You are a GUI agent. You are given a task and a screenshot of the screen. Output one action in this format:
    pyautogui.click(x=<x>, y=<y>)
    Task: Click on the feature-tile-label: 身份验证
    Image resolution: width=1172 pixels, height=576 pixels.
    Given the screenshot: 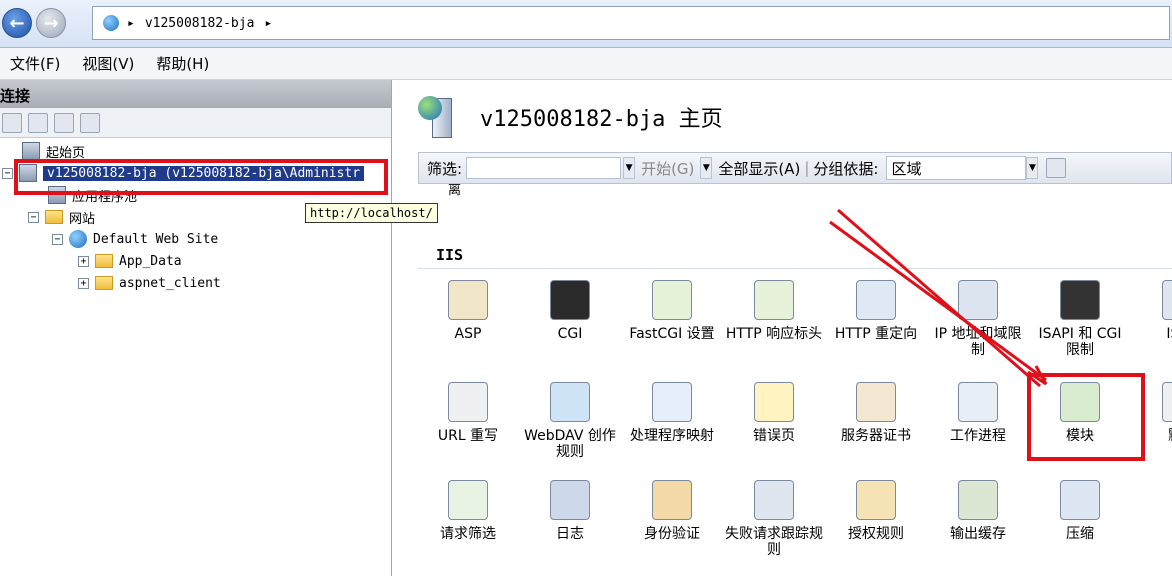 What is the action you would take?
    pyautogui.click(x=672, y=534)
    